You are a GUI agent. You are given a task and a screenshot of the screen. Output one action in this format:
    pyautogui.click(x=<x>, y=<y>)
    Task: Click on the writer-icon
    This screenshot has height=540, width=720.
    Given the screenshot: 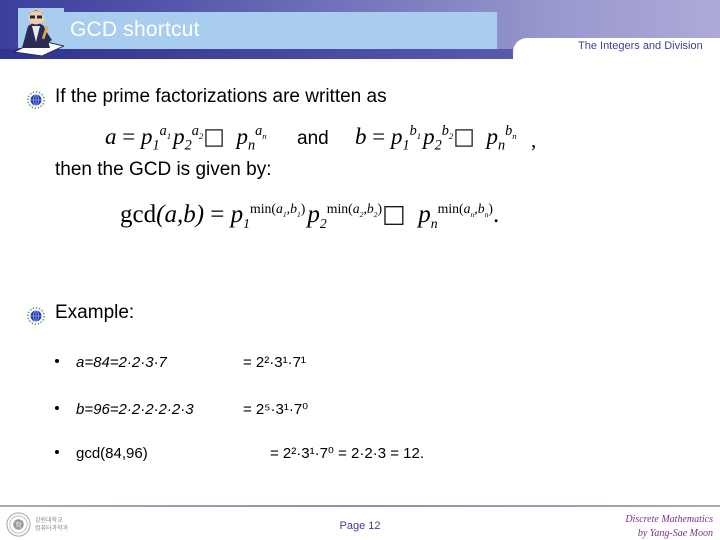 What is the action you would take?
    pyautogui.click(x=38, y=32)
    